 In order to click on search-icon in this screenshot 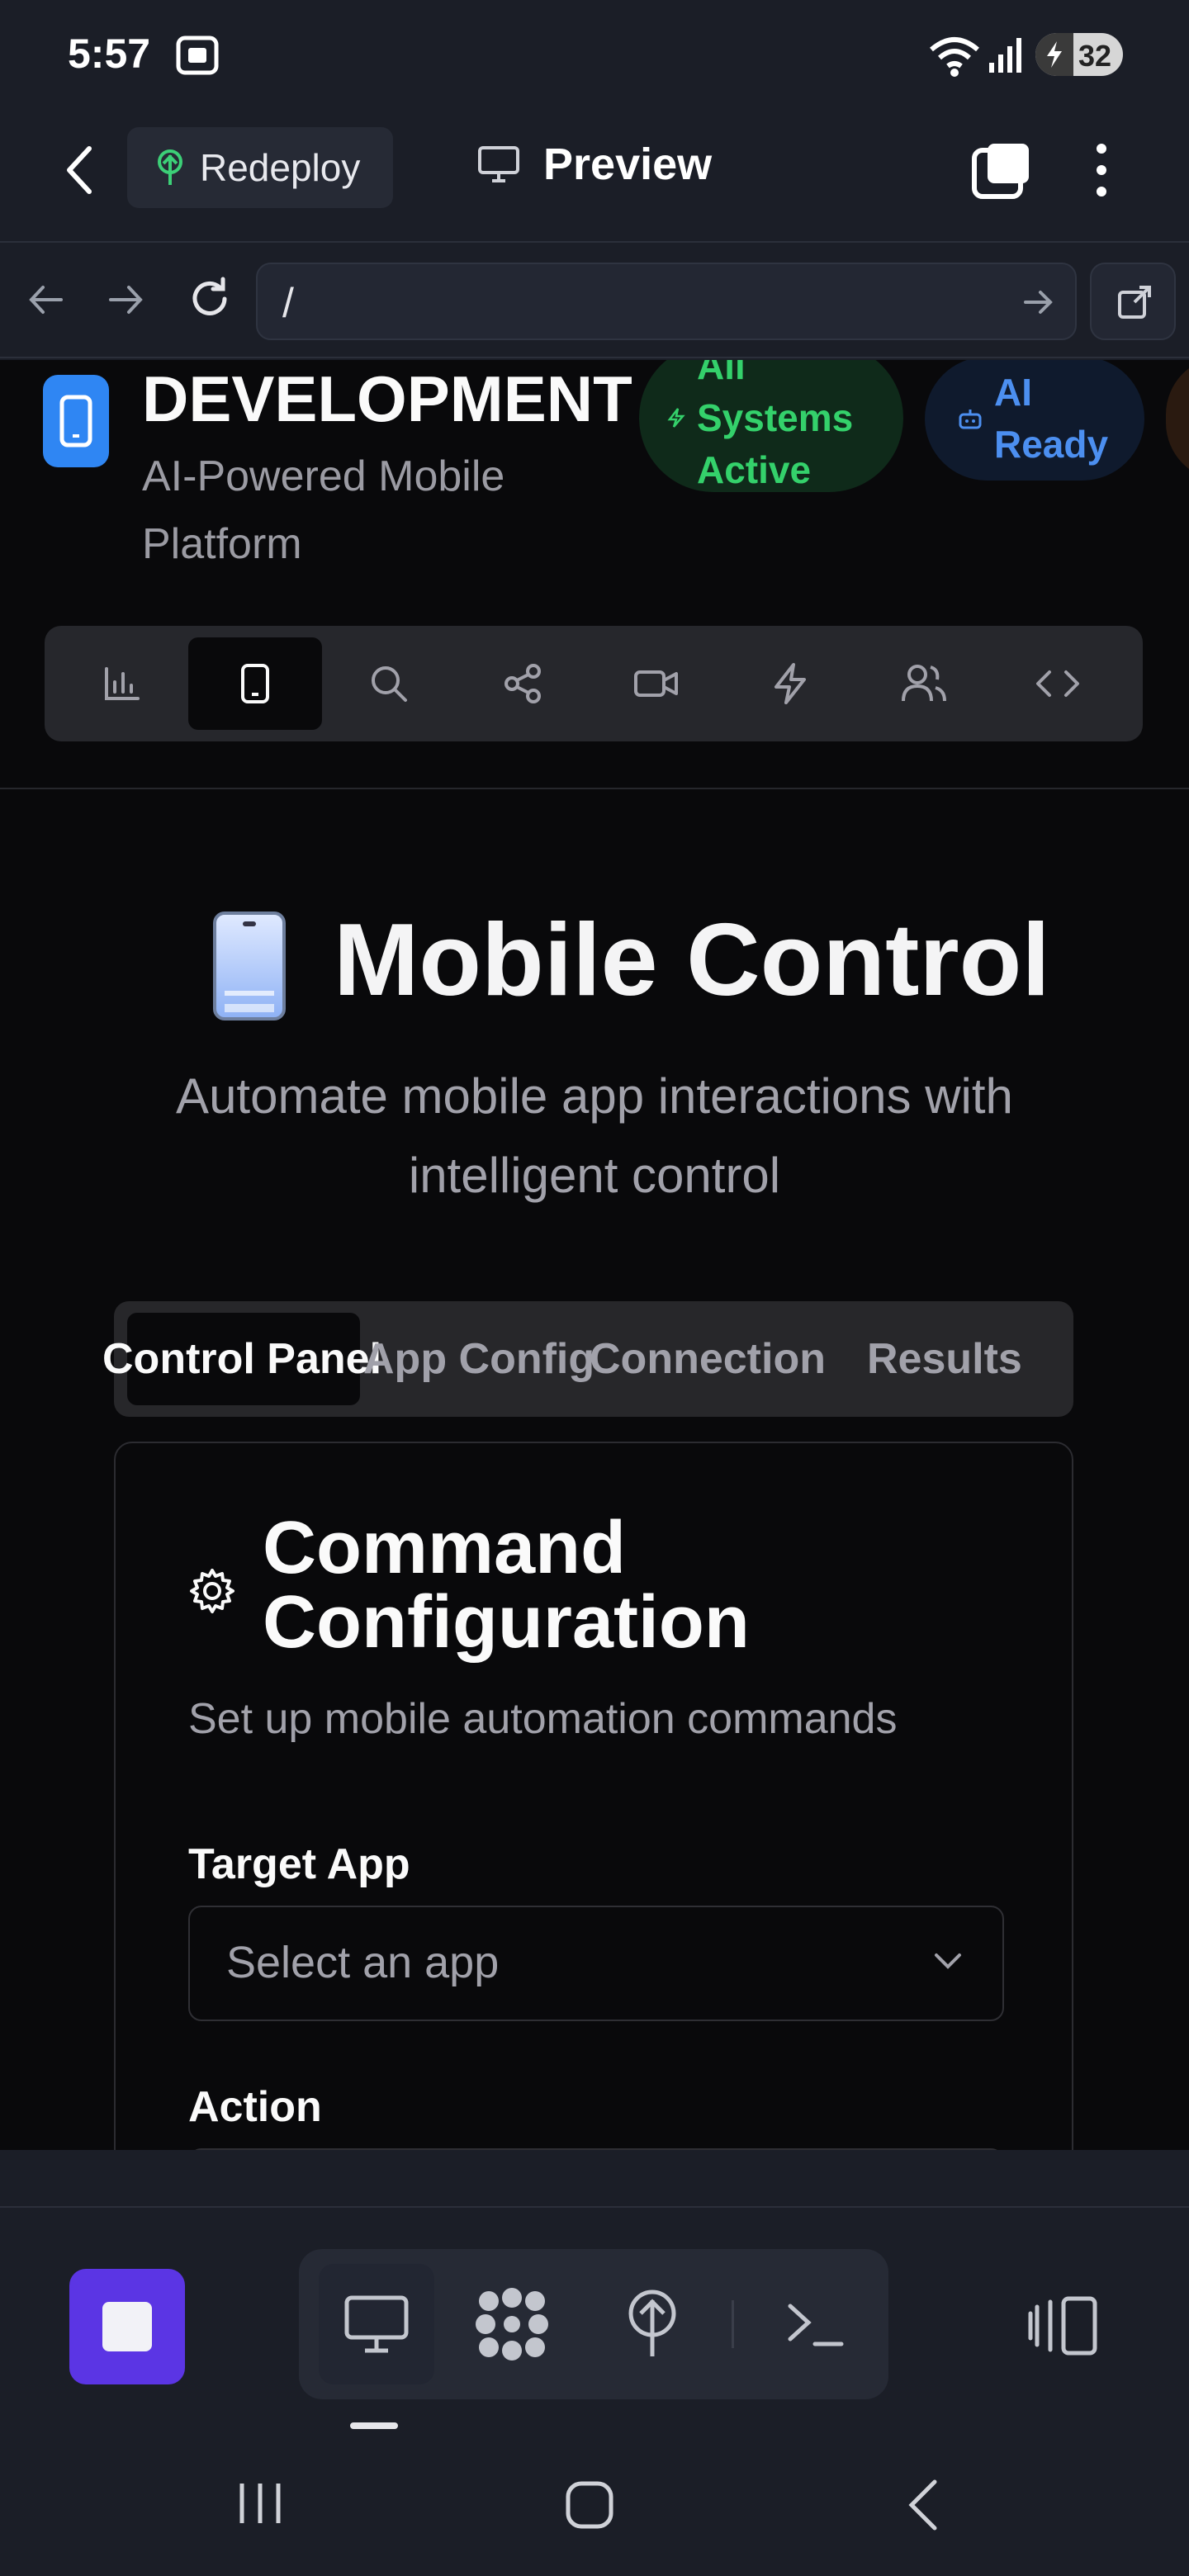, I will do `click(389, 683)`.